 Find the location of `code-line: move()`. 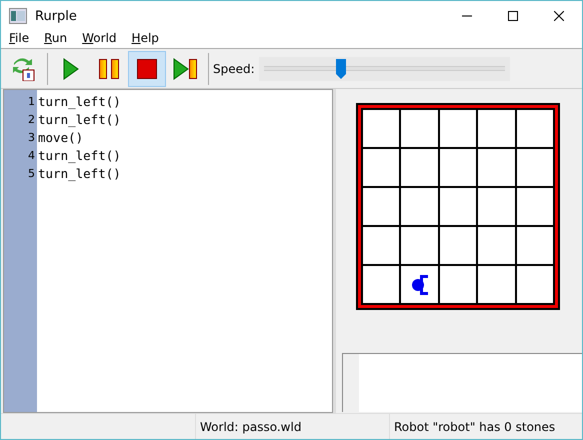

code-line: move() is located at coordinates (61, 137).